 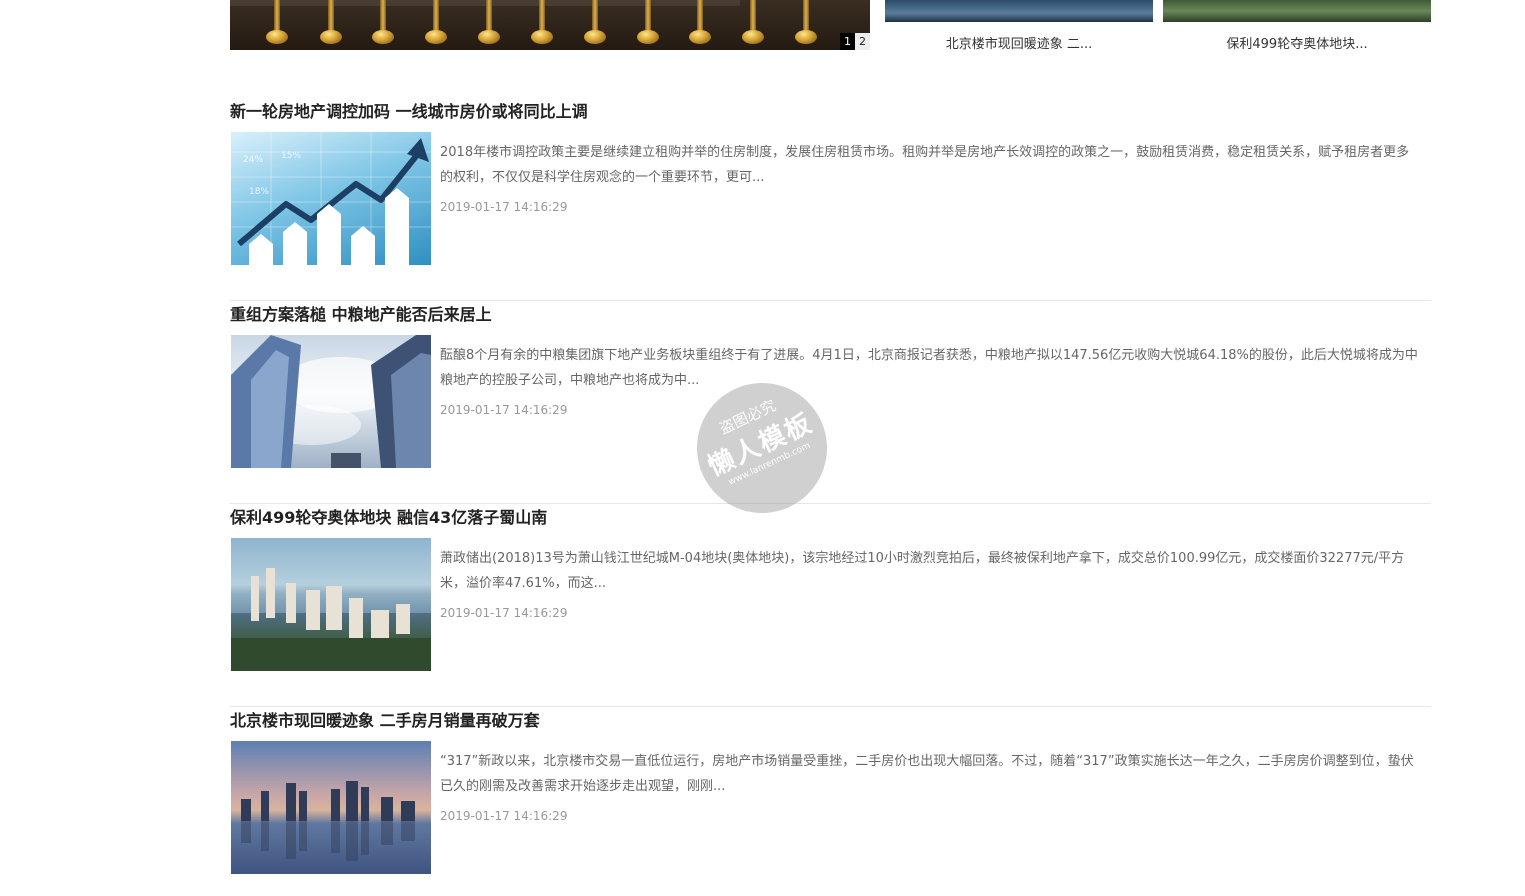 I want to click on skyscraper-illustration, so click(x=331, y=401).